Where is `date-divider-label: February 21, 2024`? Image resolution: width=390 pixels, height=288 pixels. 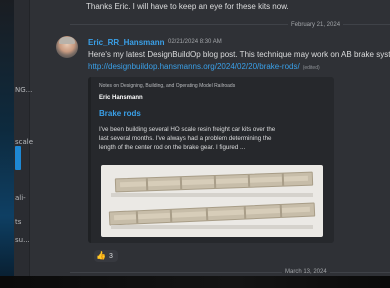
date-divider-label: February 21, 2024 is located at coordinates (316, 25).